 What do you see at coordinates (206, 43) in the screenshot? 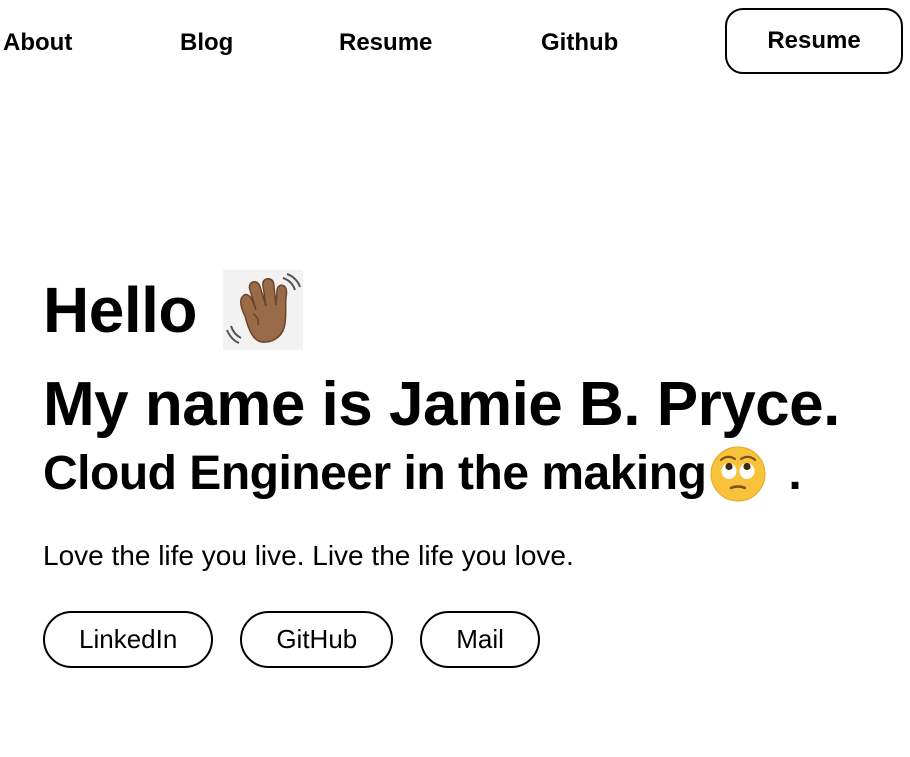
I see `nav-link-blog: Blog` at bounding box center [206, 43].